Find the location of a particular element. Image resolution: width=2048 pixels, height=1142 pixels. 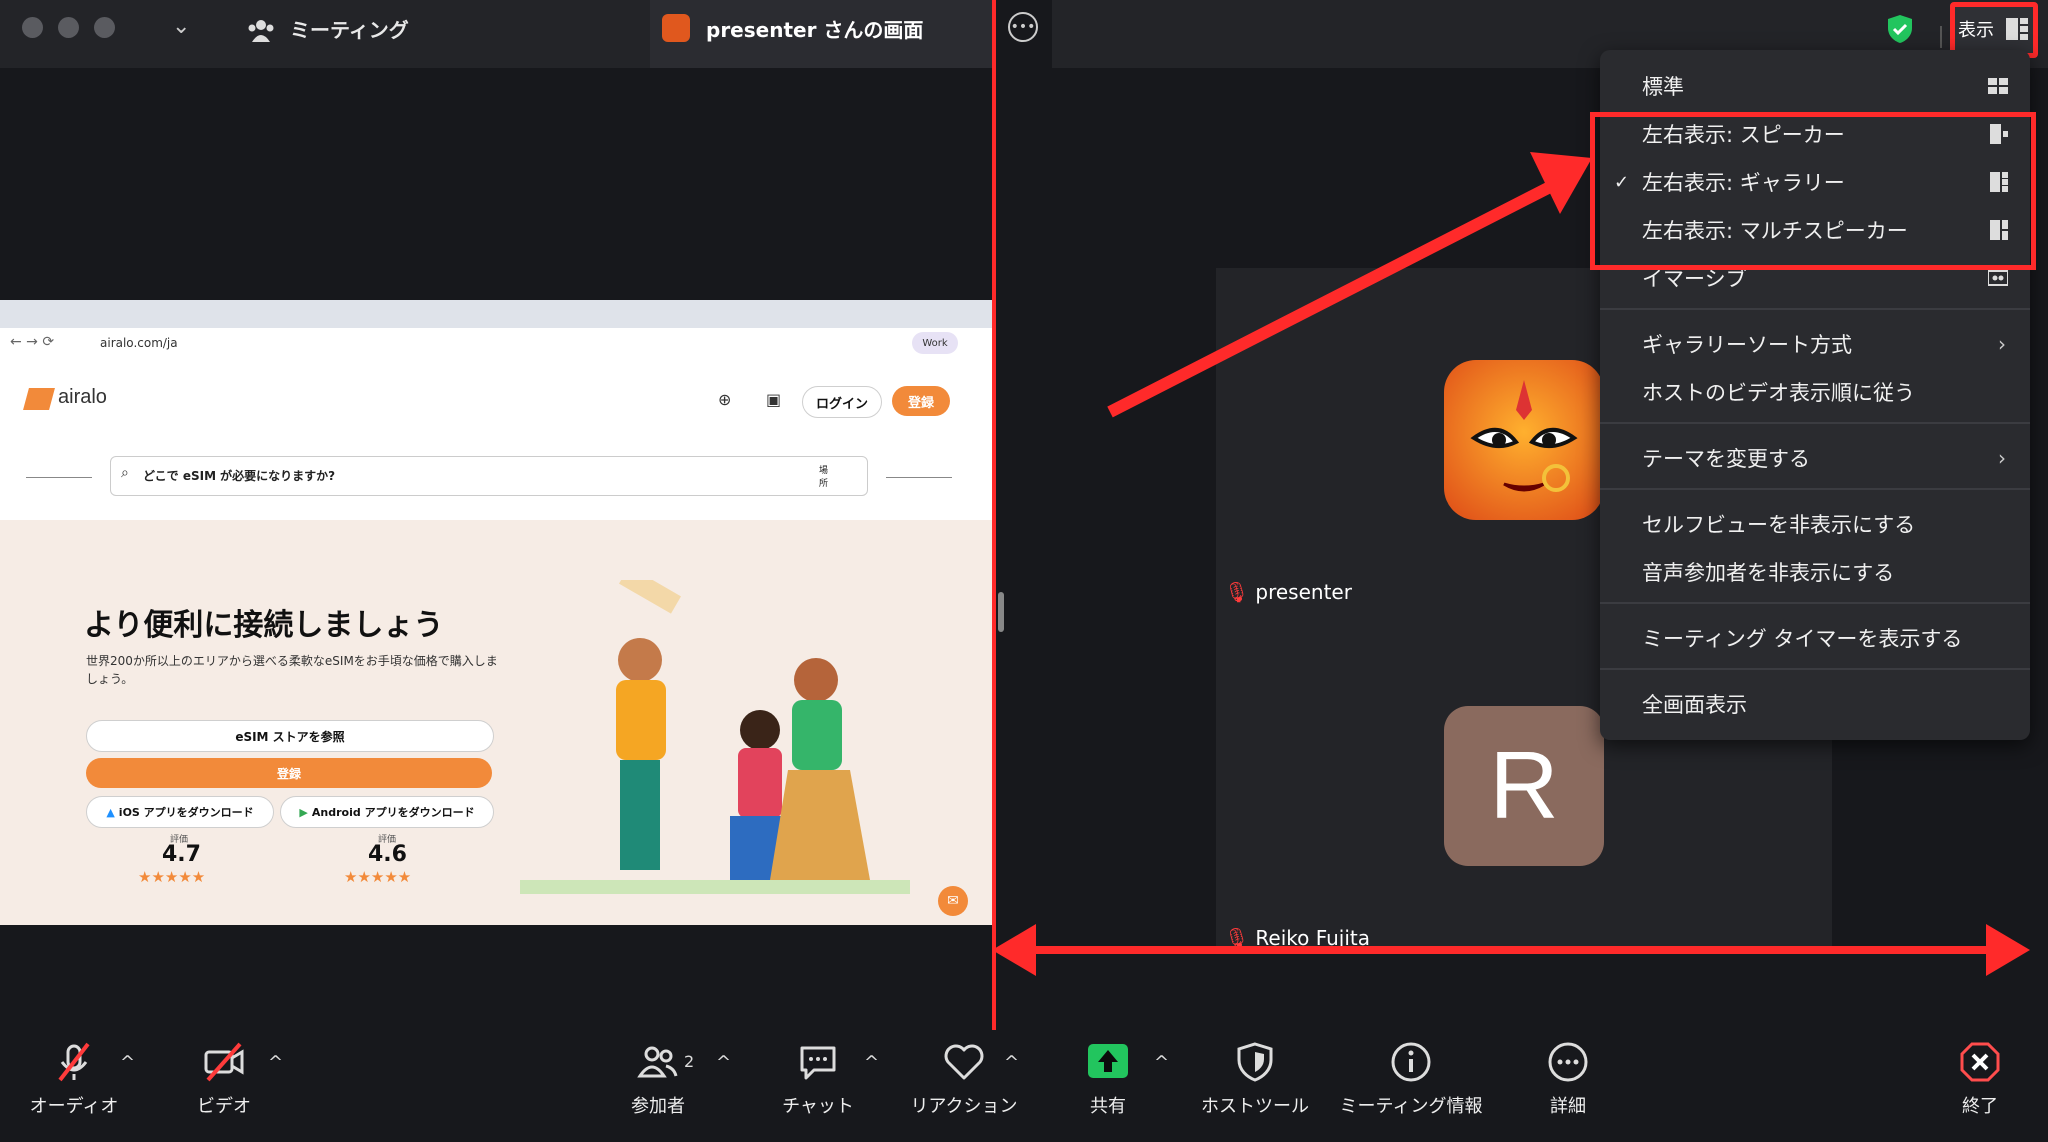

share-screen-icon is located at coordinates (1108, 1061).